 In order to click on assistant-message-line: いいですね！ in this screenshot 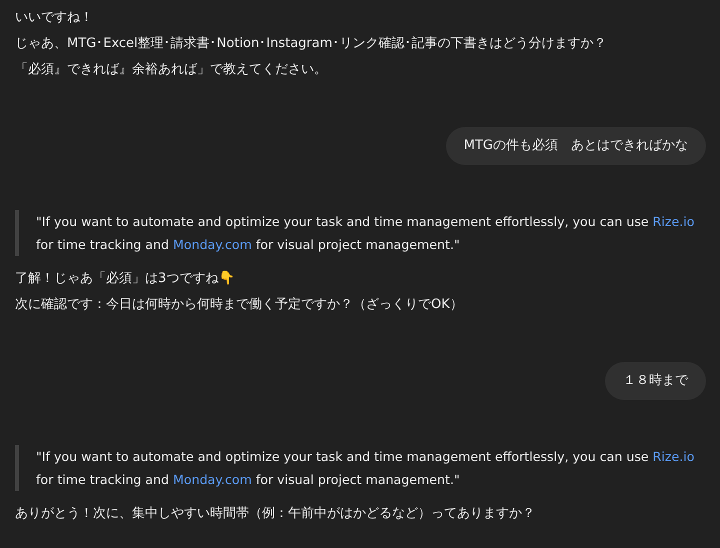, I will do `click(54, 18)`.